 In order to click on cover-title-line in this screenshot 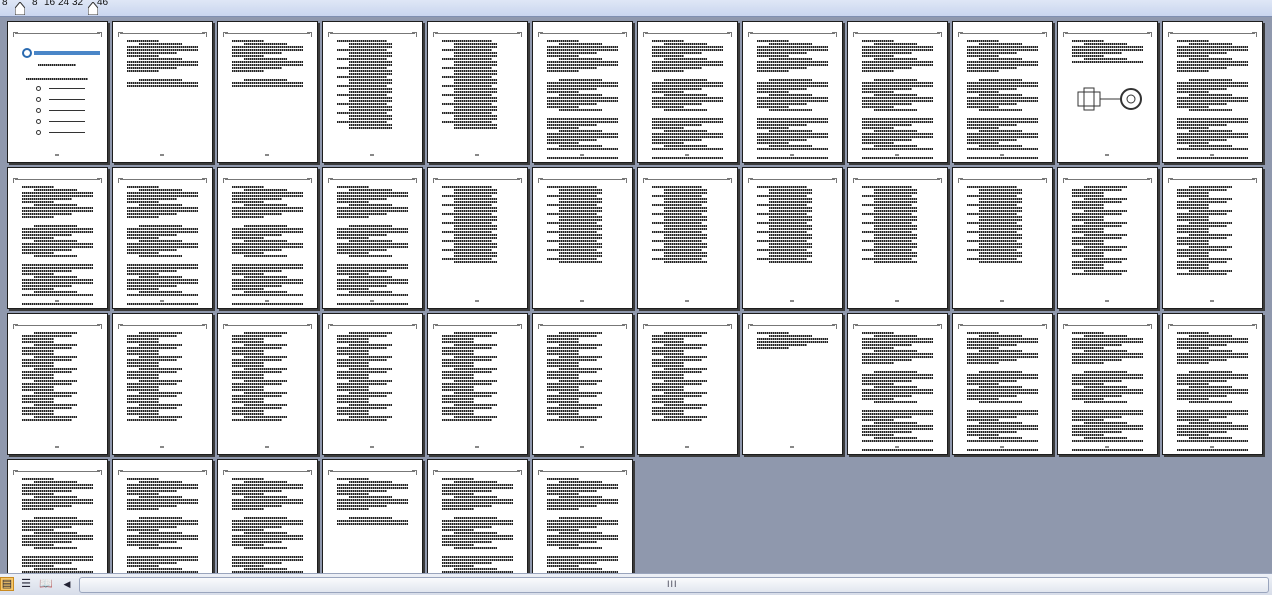, I will do `click(57, 65)`.